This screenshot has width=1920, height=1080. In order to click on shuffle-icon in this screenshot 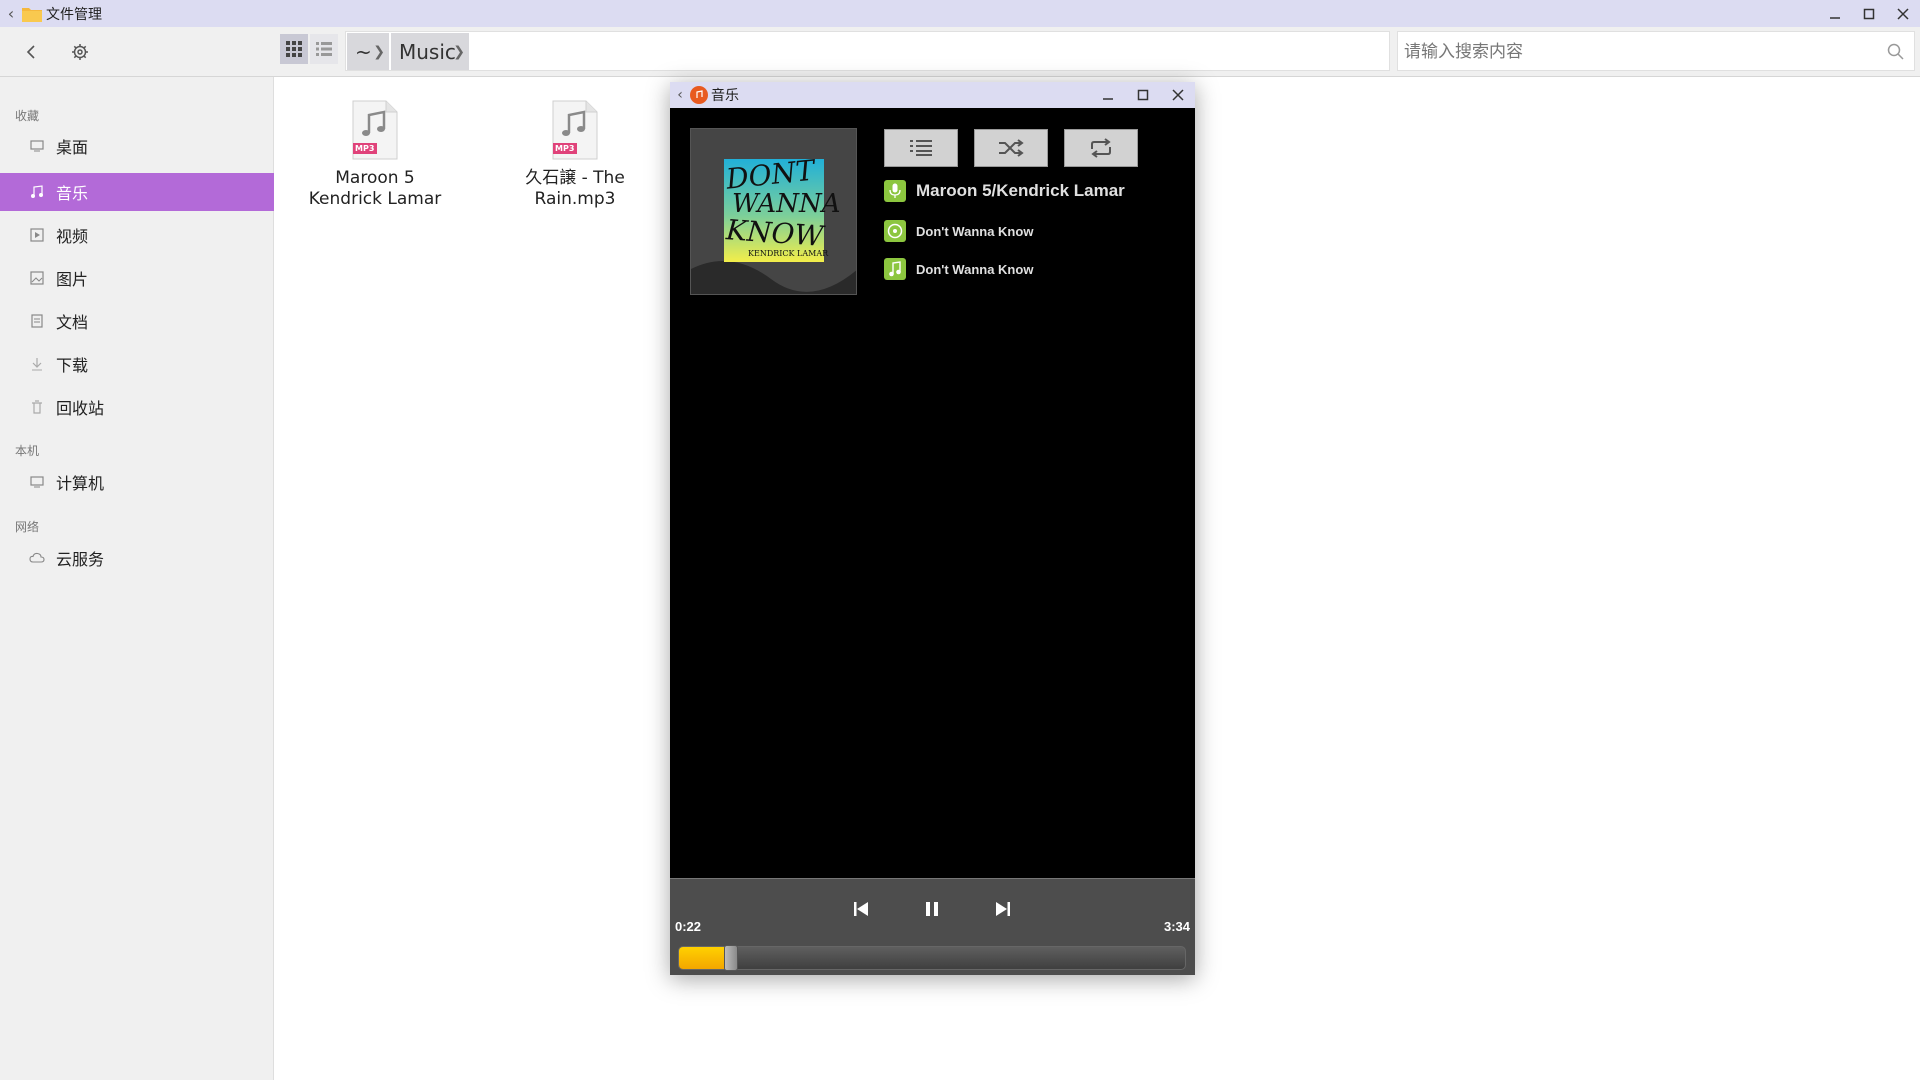, I will do `click(1011, 148)`.